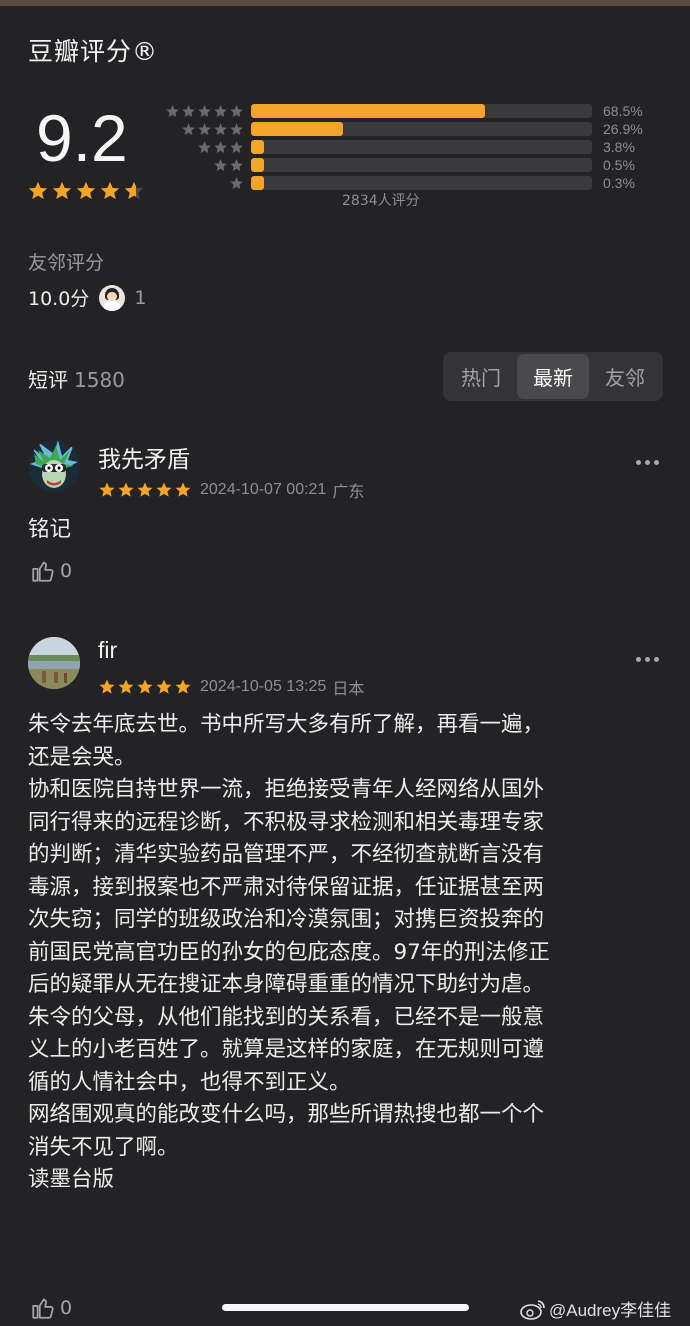 This screenshot has height=1326, width=690. I want to click on comment-location: 广东, so click(348, 492).